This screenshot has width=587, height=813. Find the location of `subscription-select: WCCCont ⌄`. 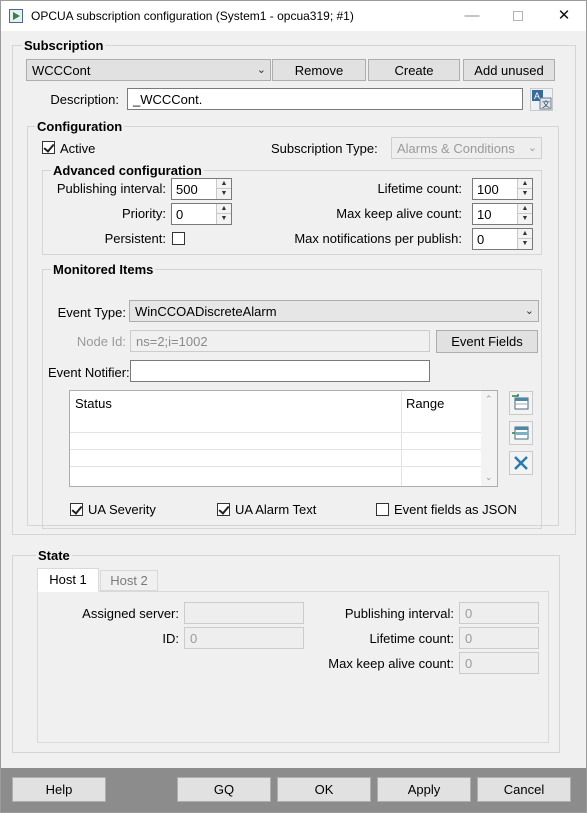

subscription-select: WCCCont ⌄ is located at coordinates (148, 70).